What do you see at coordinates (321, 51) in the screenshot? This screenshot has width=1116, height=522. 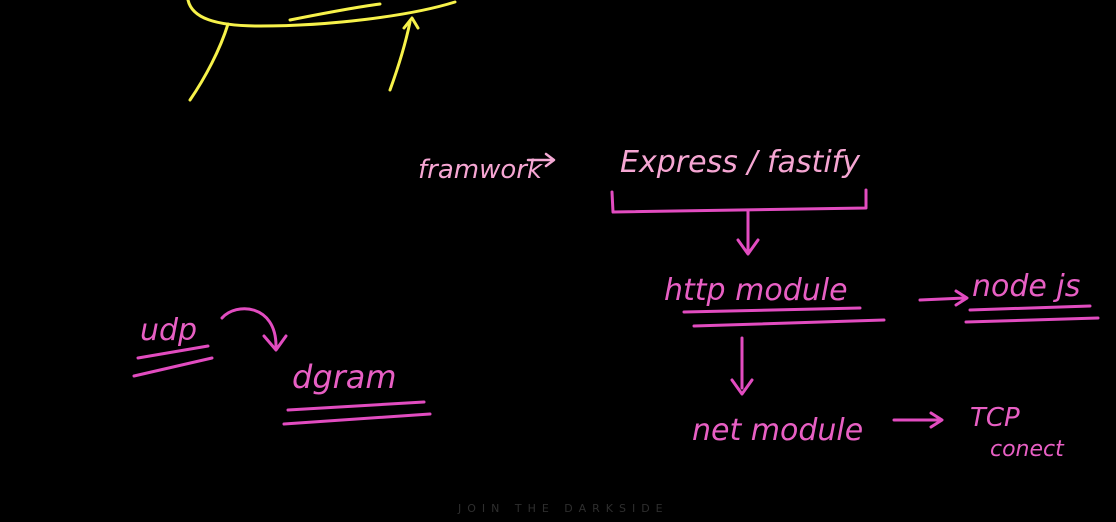 I see `yellow-sketch` at bounding box center [321, 51].